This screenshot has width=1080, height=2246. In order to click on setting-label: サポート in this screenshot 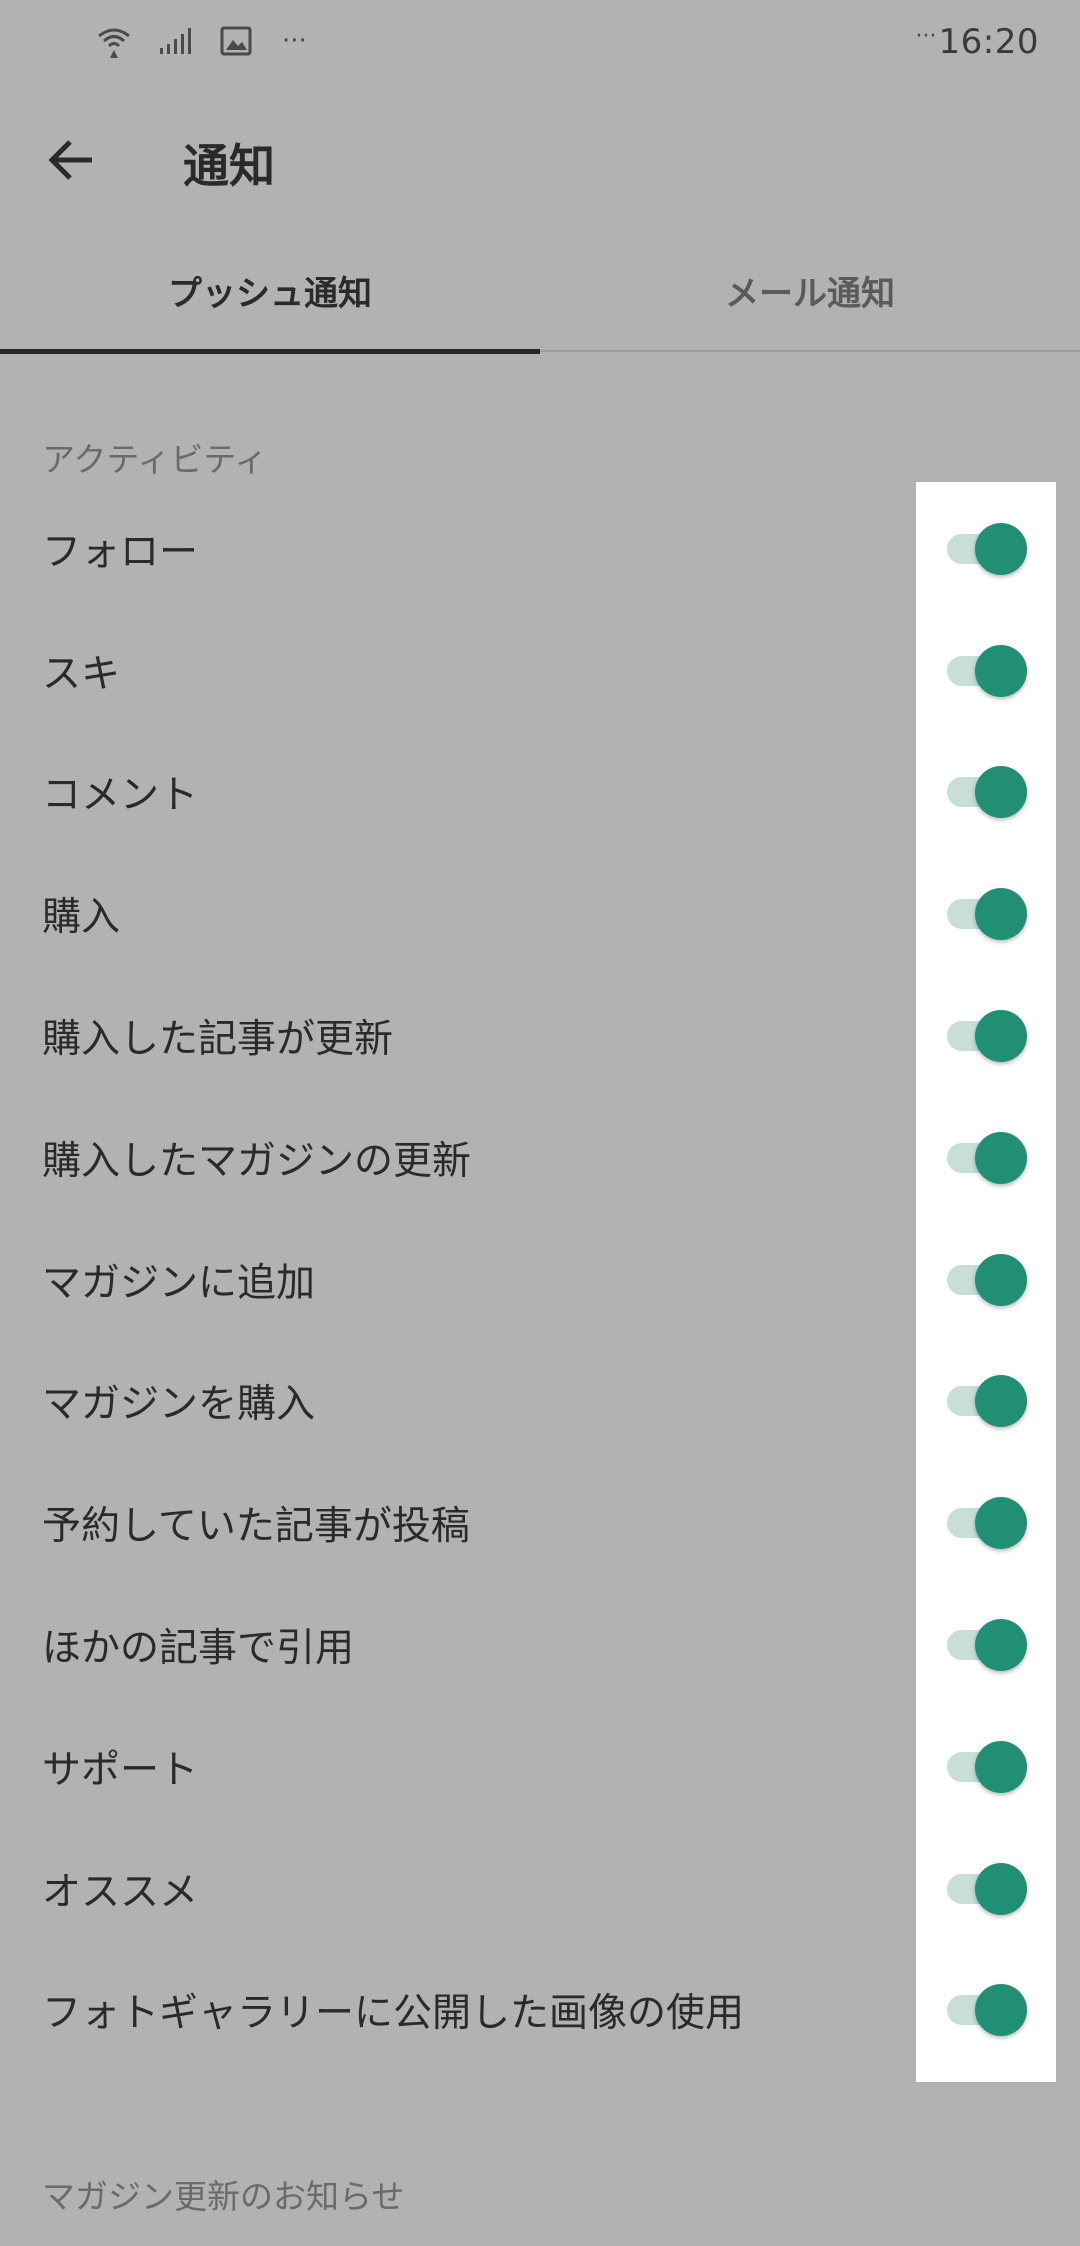, I will do `click(120, 1770)`.